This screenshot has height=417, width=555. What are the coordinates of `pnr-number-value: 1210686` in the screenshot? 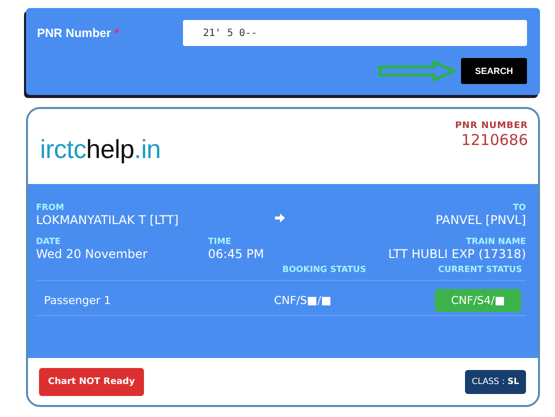 It's located at (494, 140).